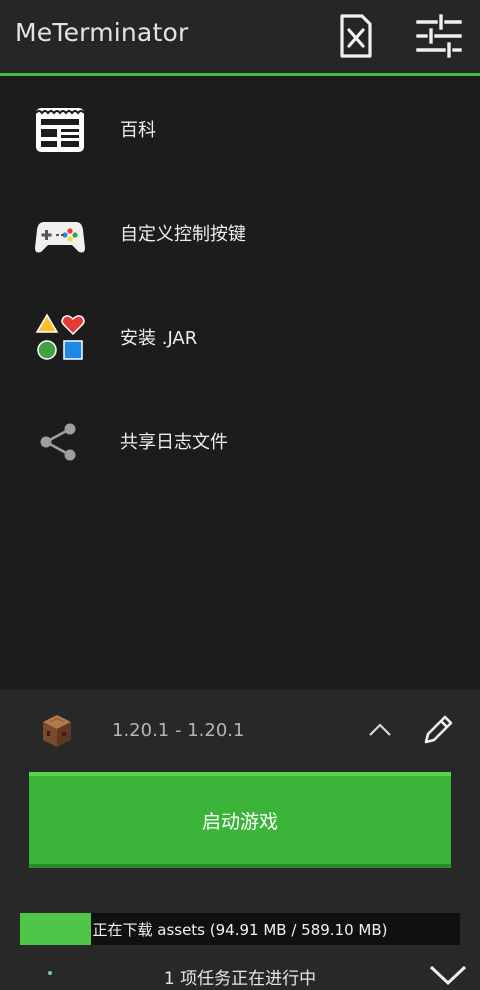 Image resolution: width=480 pixels, height=990 pixels. I want to click on profile-version: 1.20.1 - 1.20.1, so click(178, 730).